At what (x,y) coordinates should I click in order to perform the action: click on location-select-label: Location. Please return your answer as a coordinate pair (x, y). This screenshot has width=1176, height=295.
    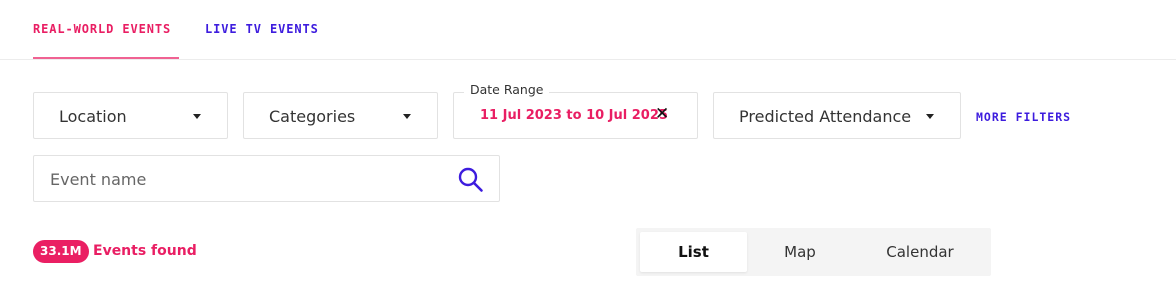
    Looking at the image, I should click on (93, 116).